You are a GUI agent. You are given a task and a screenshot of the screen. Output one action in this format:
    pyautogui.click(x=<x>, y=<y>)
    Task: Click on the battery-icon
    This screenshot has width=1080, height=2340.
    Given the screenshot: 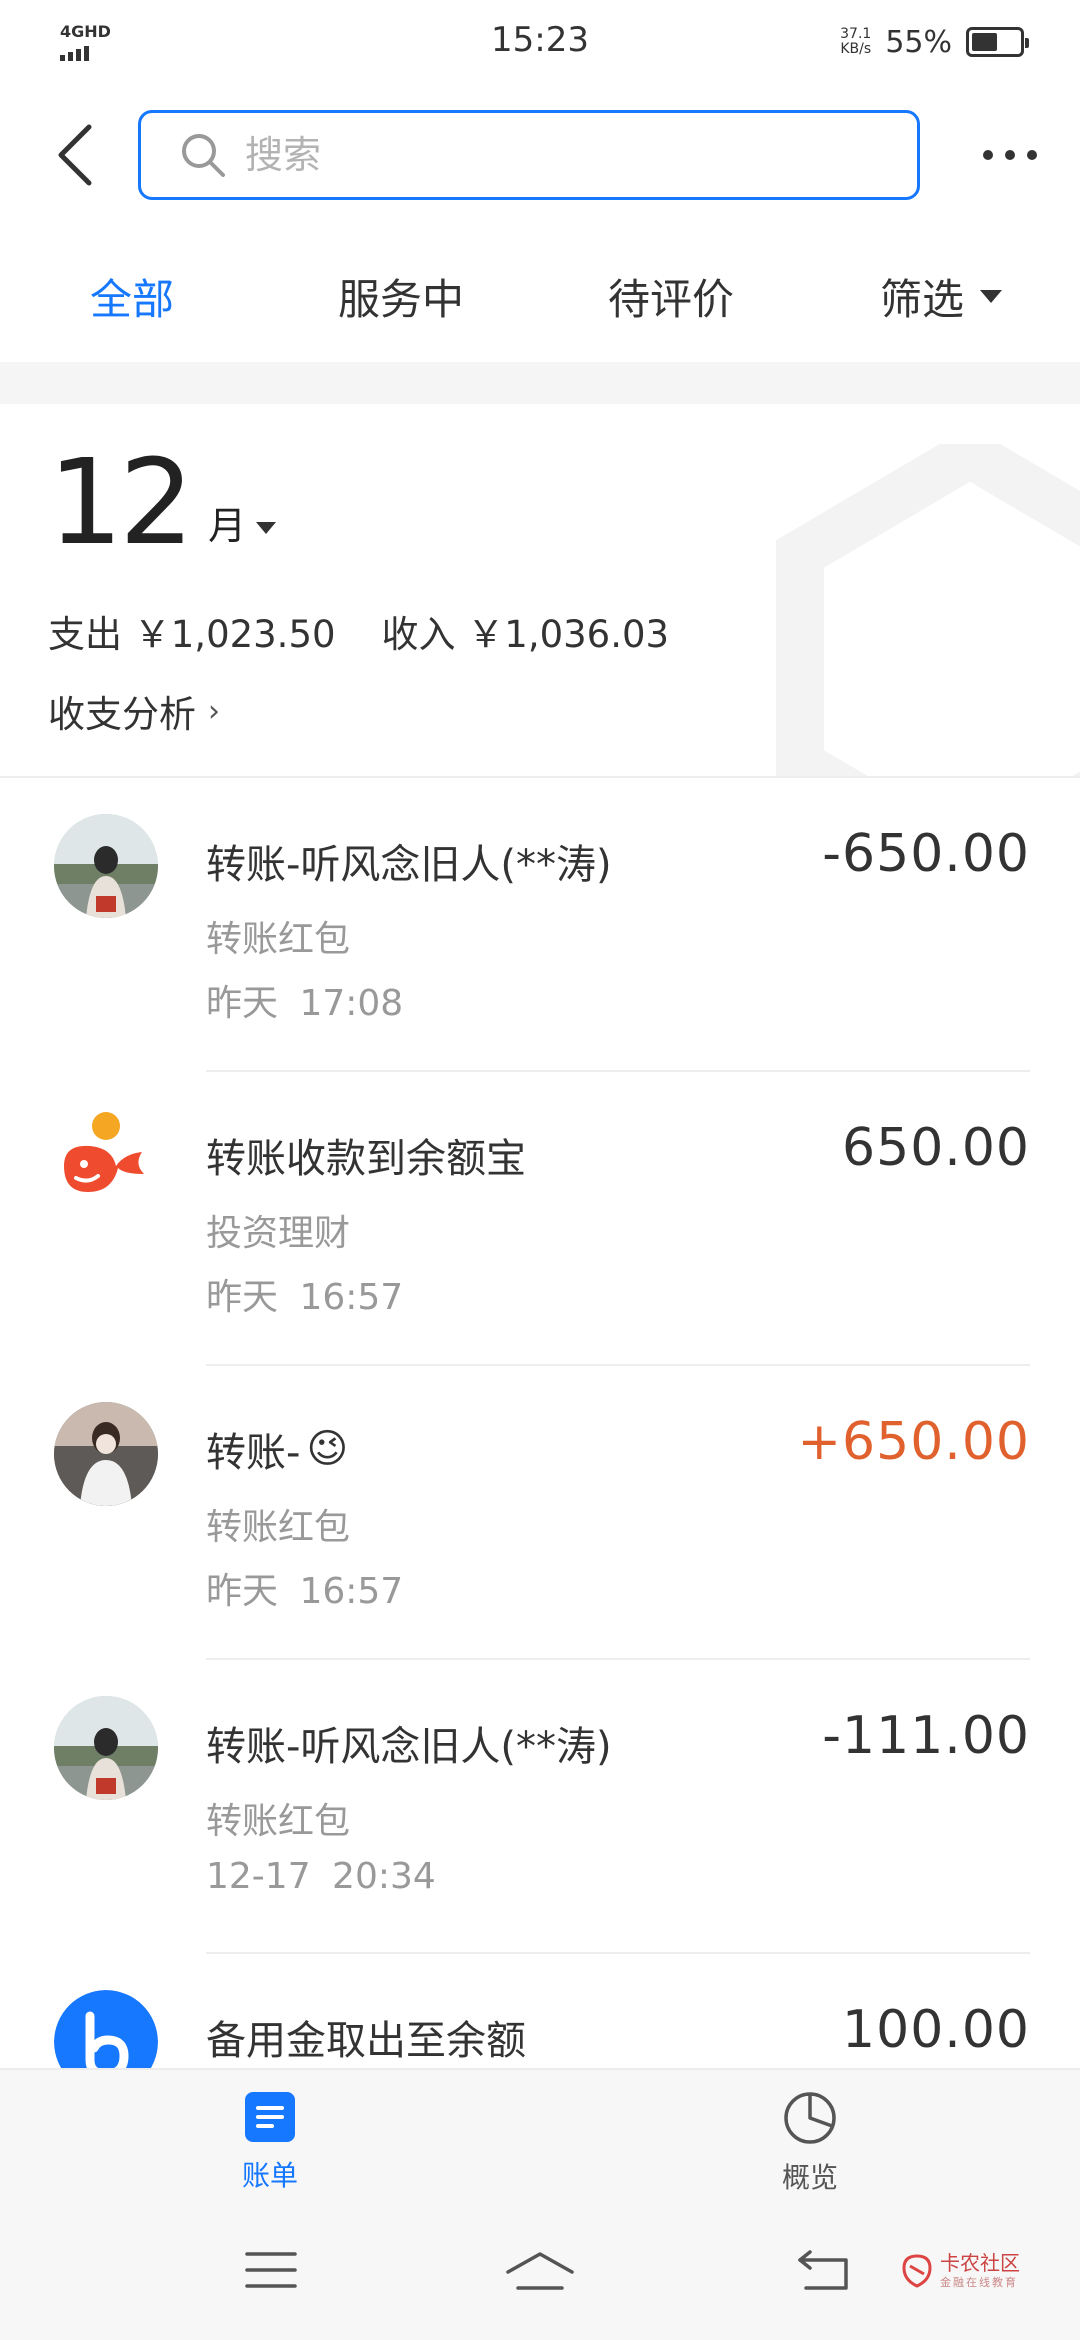 What is the action you would take?
    pyautogui.click(x=997, y=42)
    